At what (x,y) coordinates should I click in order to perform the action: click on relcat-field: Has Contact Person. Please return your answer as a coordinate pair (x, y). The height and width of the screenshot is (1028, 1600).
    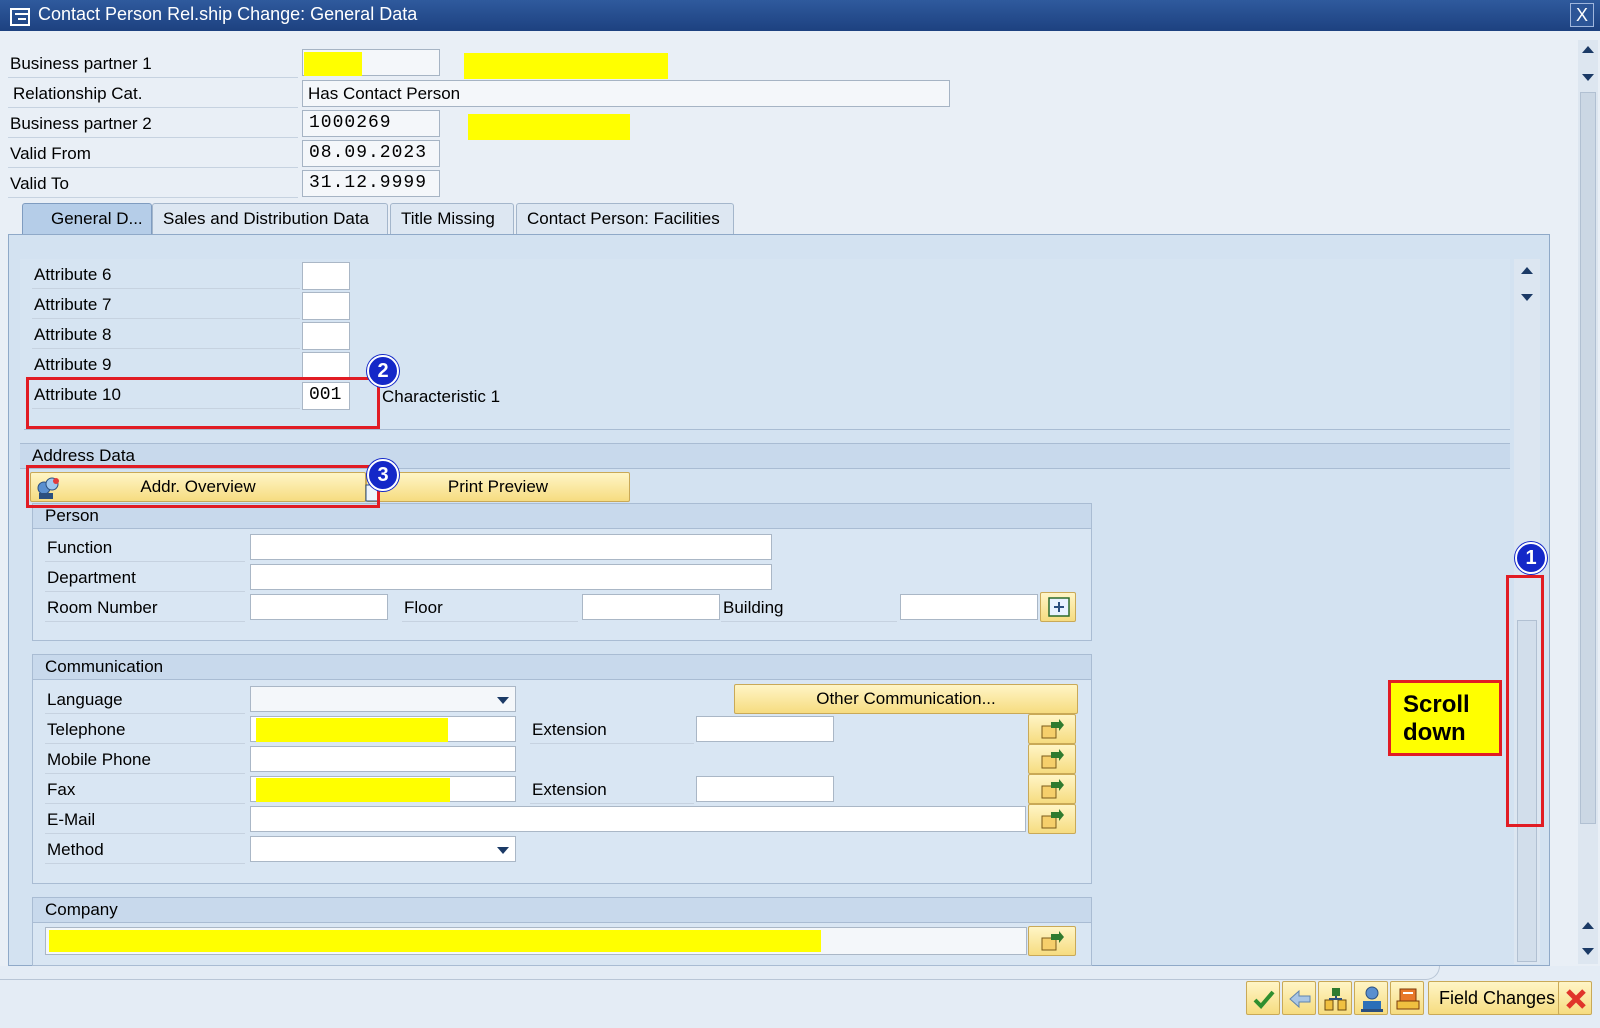
    Looking at the image, I should click on (626, 93).